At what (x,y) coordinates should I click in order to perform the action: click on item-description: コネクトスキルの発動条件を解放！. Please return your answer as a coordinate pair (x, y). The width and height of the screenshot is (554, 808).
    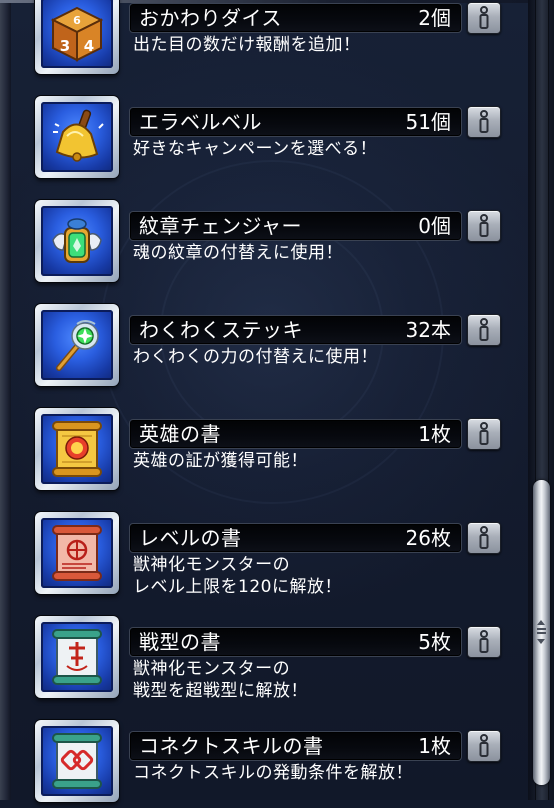
    Looking at the image, I should click on (273, 773).